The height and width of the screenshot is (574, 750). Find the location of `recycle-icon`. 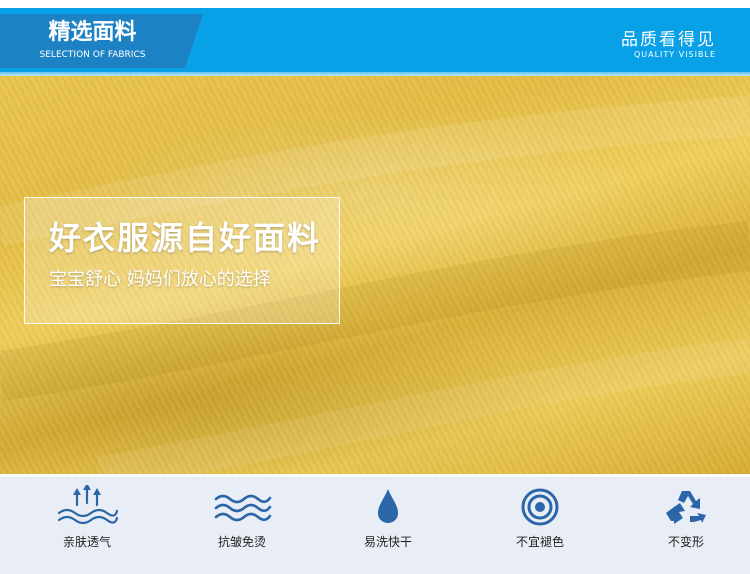

recycle-icon is located at coordinates (686, 507).